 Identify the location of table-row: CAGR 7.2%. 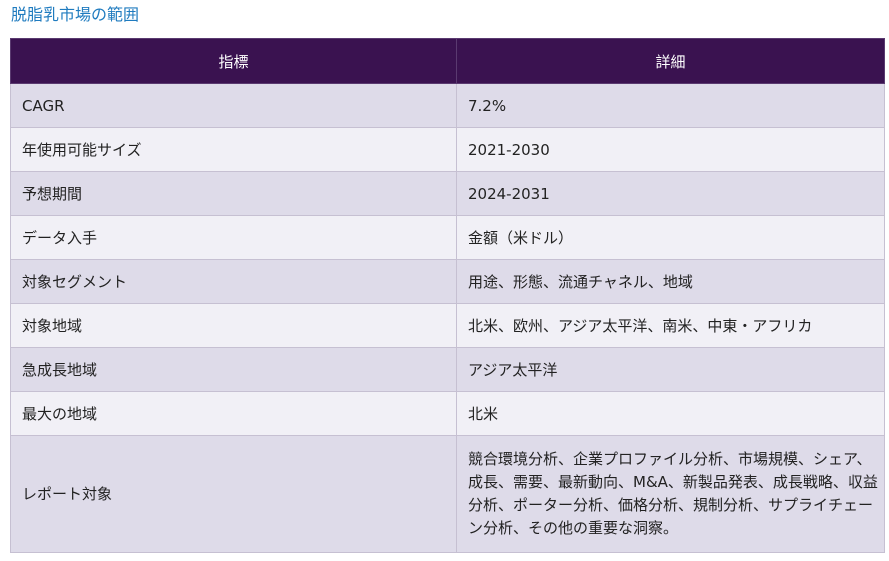
(447, 105).